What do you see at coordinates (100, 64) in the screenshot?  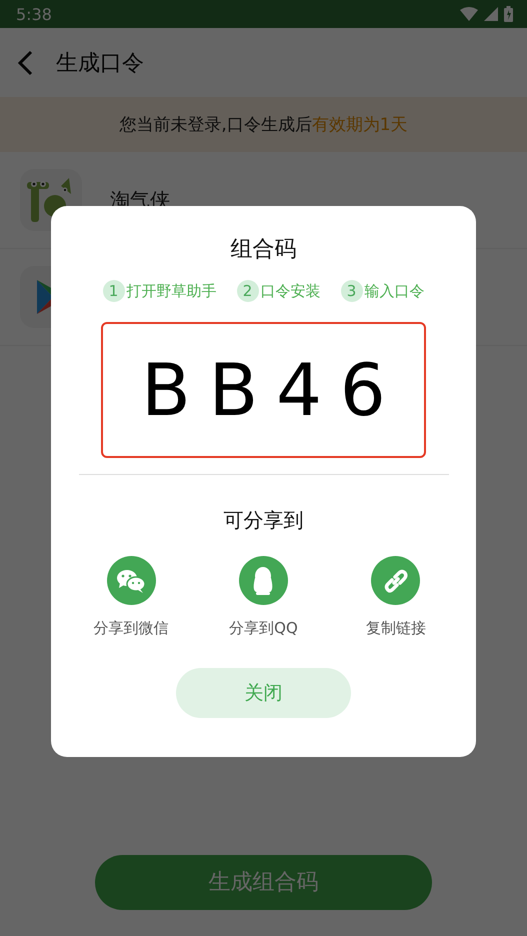 I see `page-title: 生成口令` at bounding box center [100, 64].